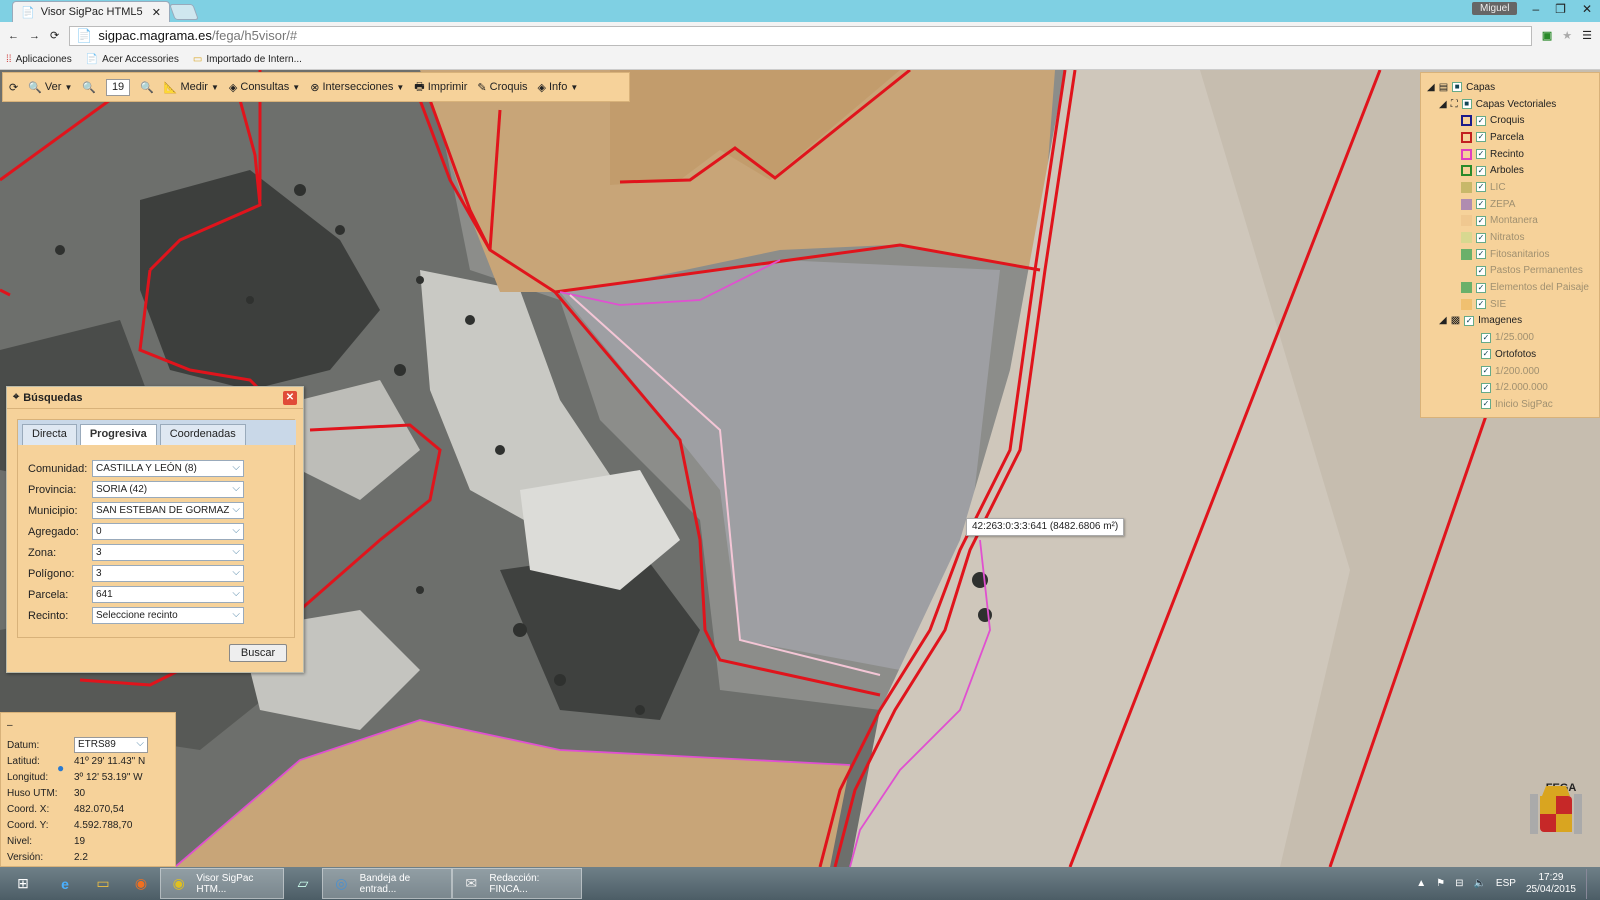 This screenshot has width=1600, height=900. I want to click on image-layer-row: ✓ 1/25.000, so click(1513, 337).